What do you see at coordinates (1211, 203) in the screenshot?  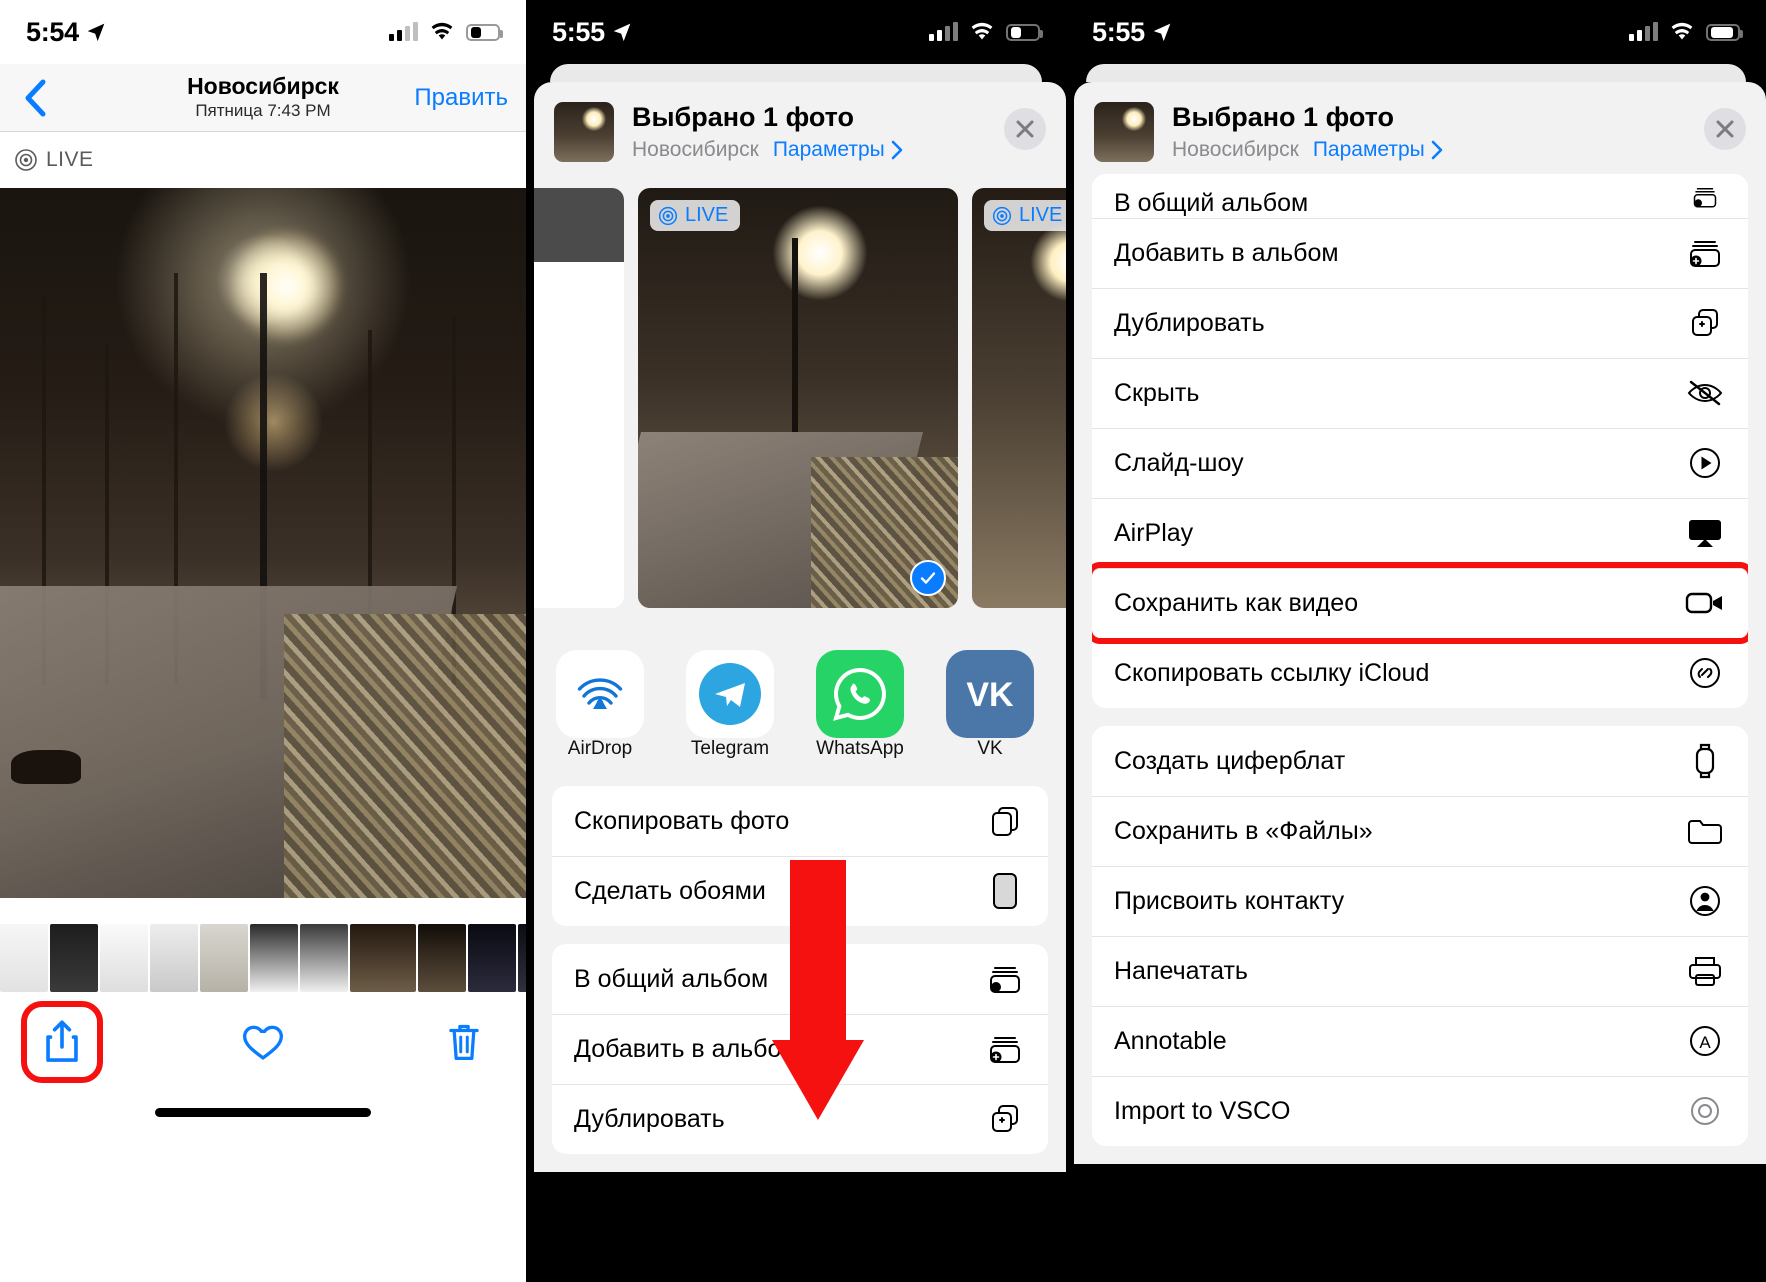 I see `menu-item-label: В общий альбом` at bounding box center [1211, 203].